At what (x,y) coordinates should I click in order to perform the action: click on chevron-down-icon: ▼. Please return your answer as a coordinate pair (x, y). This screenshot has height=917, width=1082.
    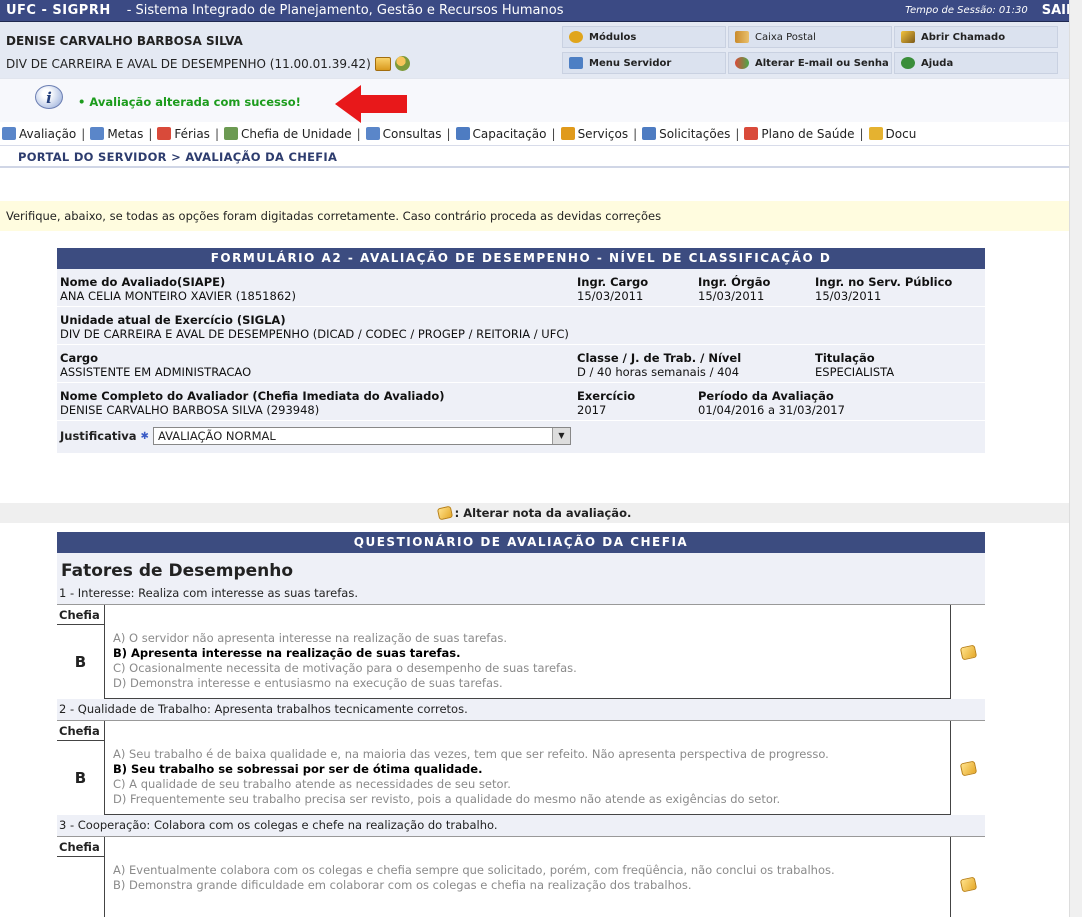
    Looking at the image, I should click on (560, 436).